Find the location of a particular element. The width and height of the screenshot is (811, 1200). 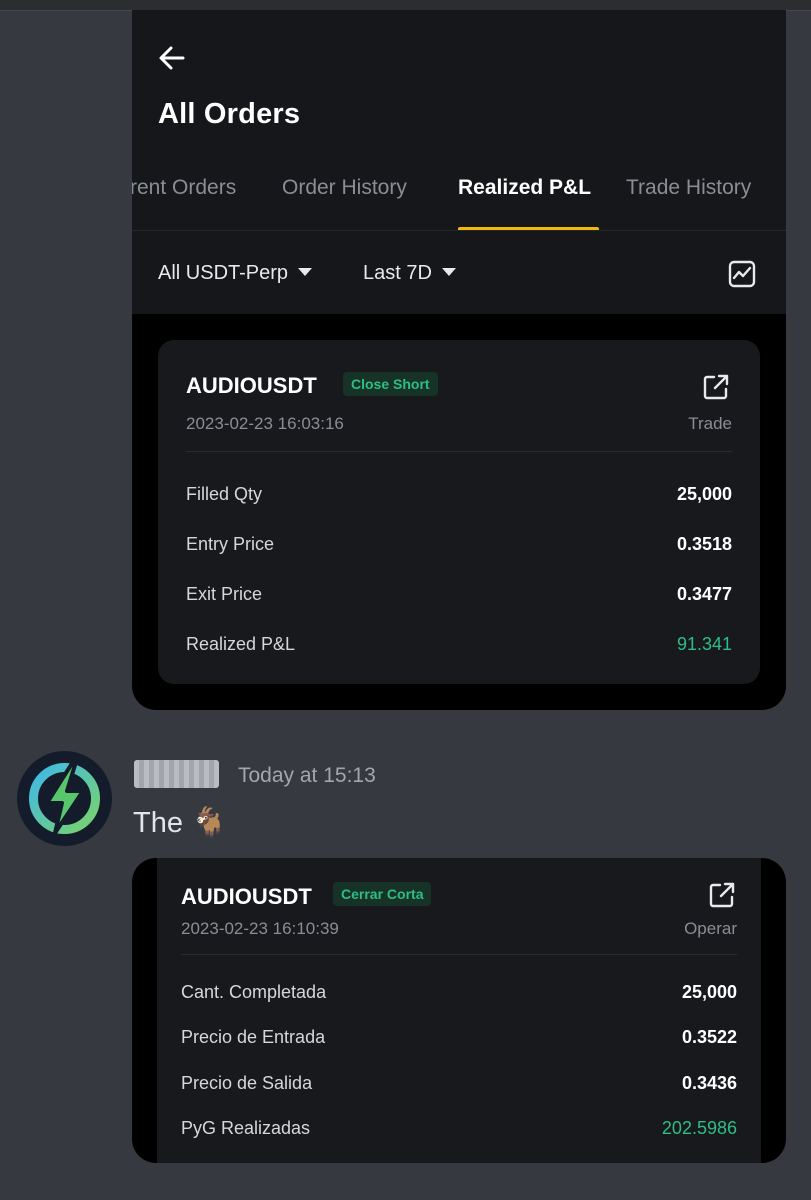

row-label: Cant. Completada is located at coordinates (254, 992).